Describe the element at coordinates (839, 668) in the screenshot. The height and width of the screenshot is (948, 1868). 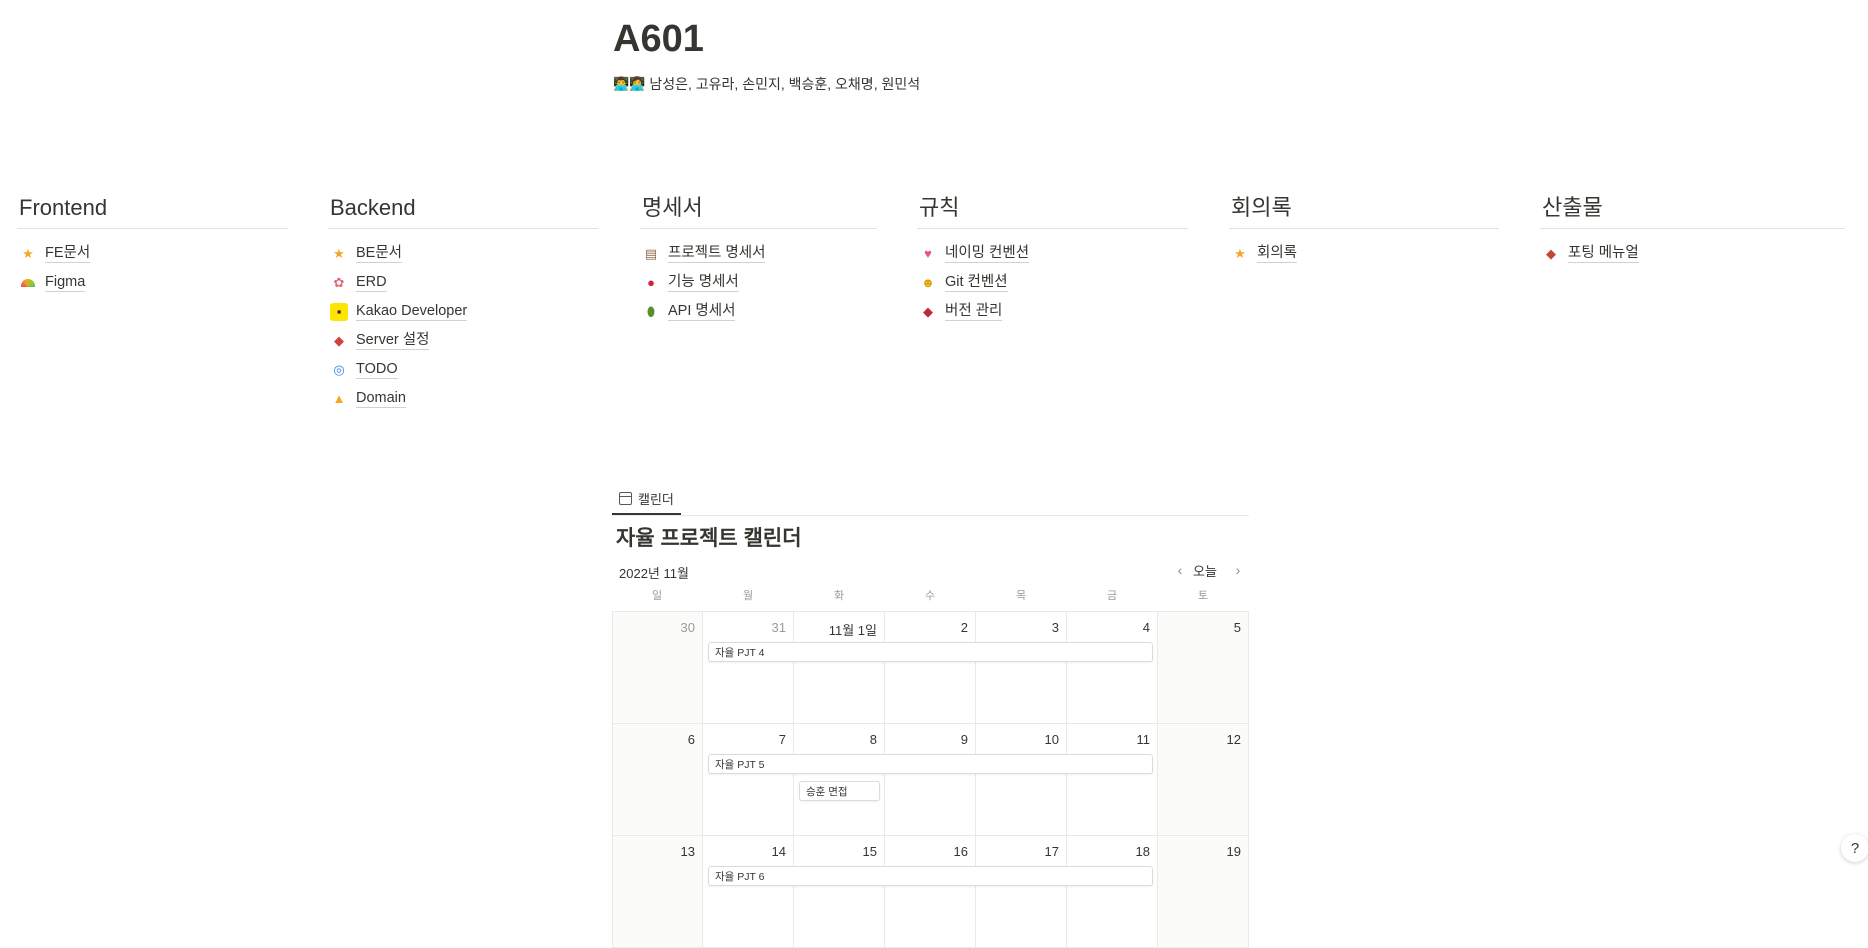
I see `calendar-day-cell: 11월 1일` at that location.